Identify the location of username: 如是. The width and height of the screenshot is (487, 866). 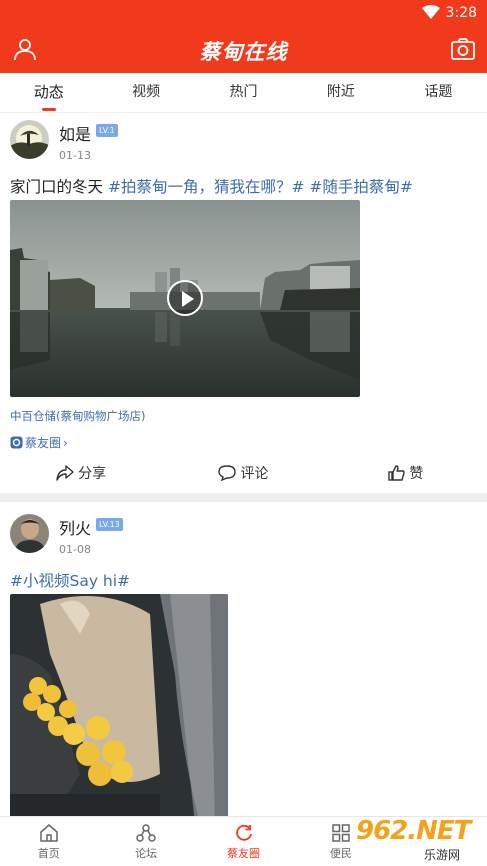
(75, 133).